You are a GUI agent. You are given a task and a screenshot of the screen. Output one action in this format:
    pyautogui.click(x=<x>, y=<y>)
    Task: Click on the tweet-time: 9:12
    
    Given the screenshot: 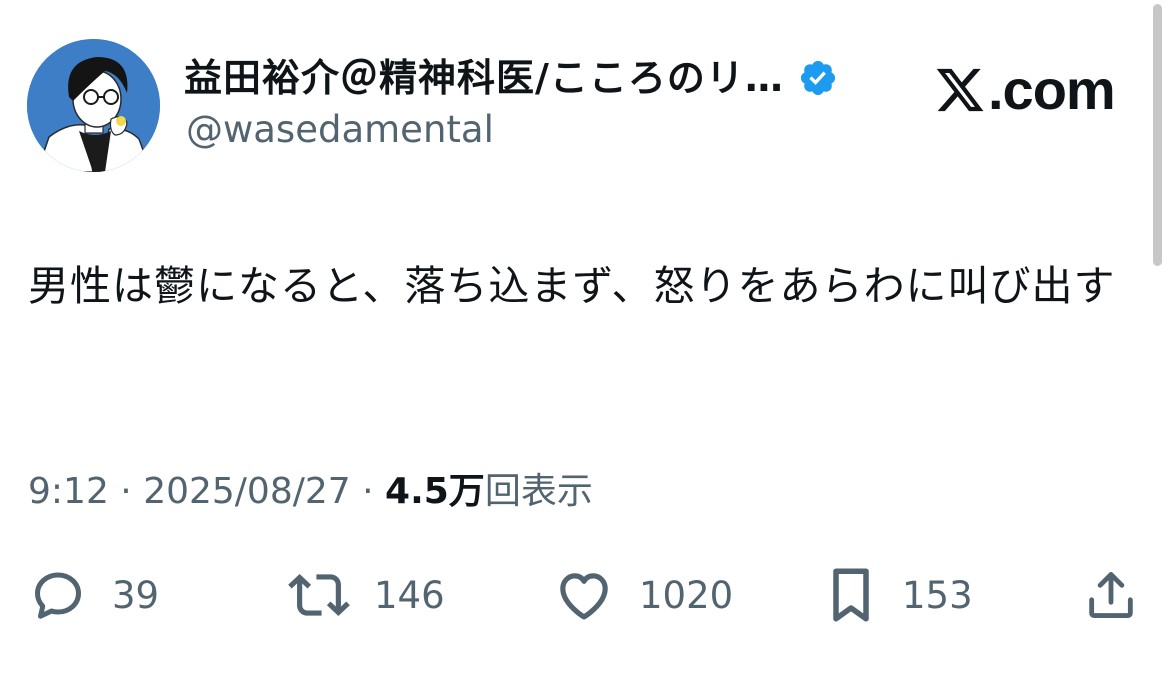 What is the action you would take?
    pyautogui.click(x=68, y=491)
    